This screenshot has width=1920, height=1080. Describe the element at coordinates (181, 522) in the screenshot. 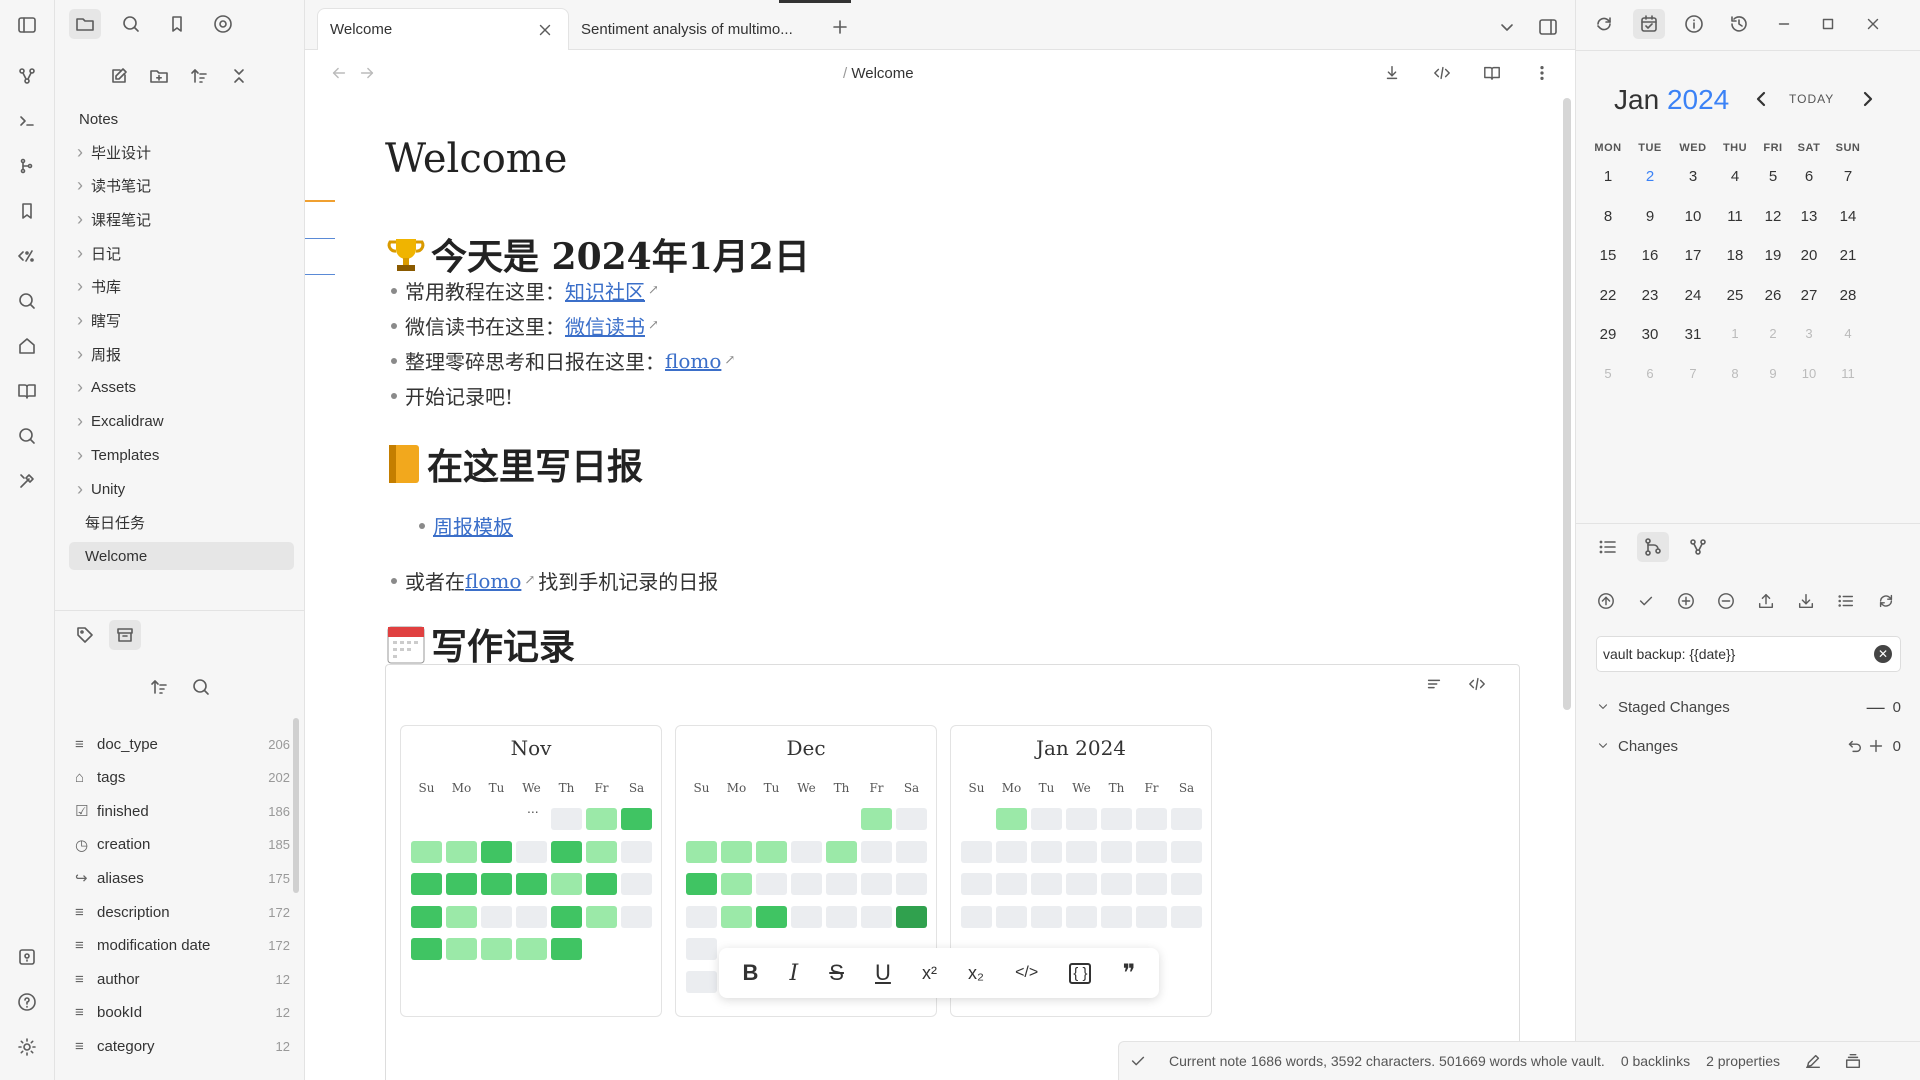

I see `file-item: 每日任务` at that location.